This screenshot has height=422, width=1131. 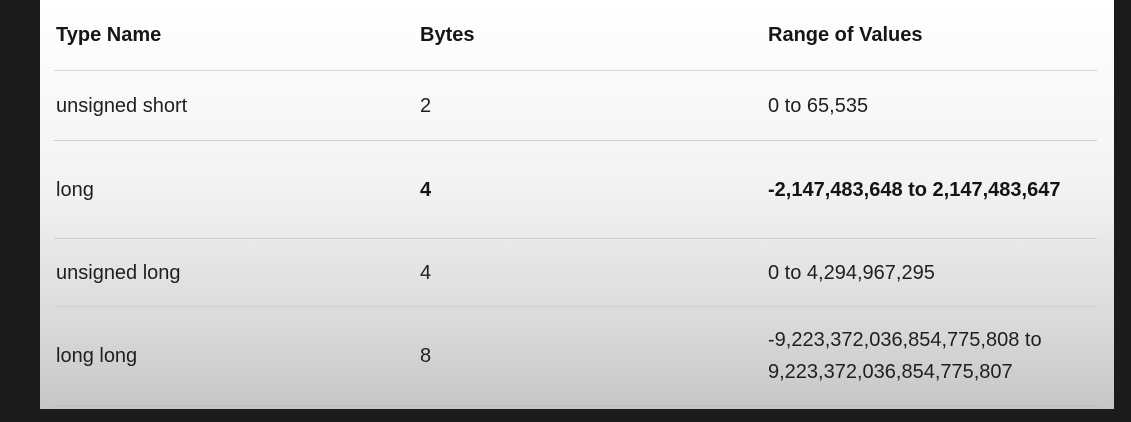 What do you see at coordinates (931, 272) in the screenshot?
I see `cell-range: 0 to 4,294,967,295` at bounding box center [931, 272].